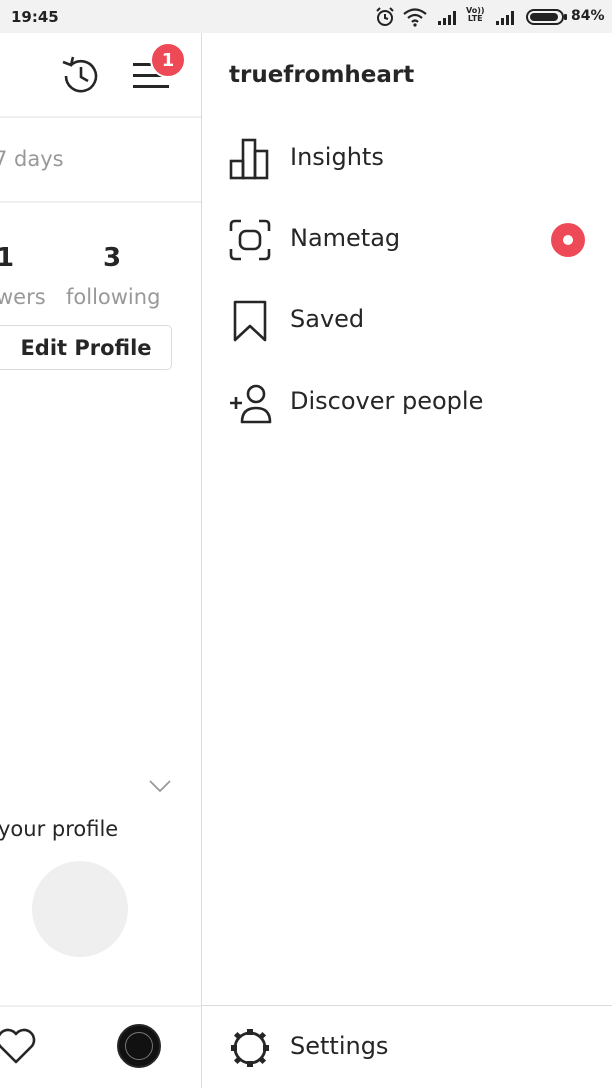  What do you see at coordinates (568, 240) in the screenshot?
I see `notification-dot` at bounding box center [568, 240].